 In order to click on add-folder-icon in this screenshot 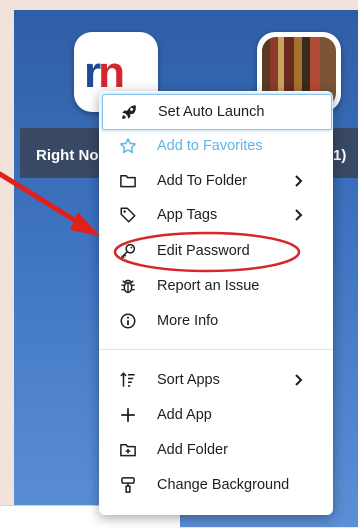, I will do `click(128, 450)`.